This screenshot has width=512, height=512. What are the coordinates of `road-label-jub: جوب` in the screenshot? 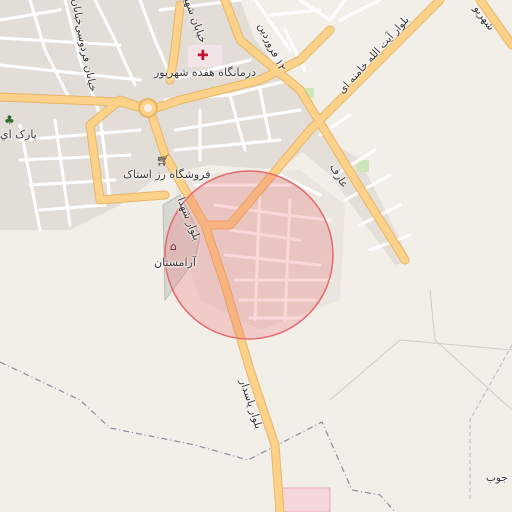 It's located at (497, 478).